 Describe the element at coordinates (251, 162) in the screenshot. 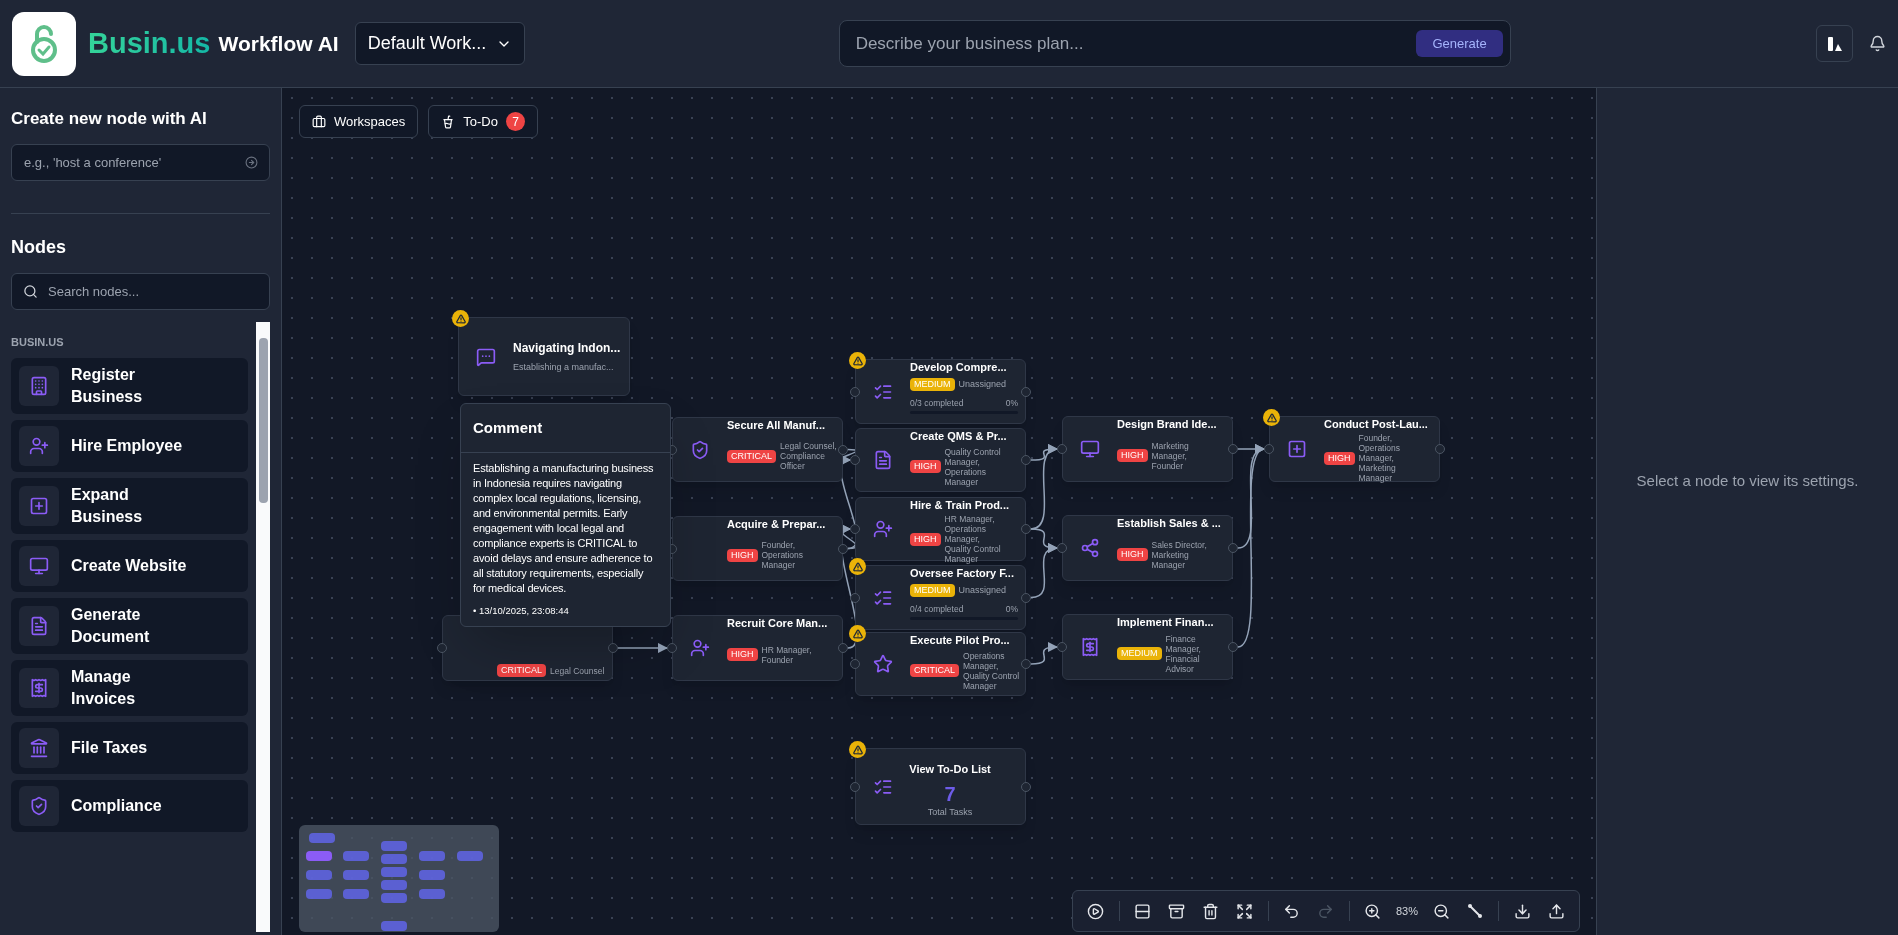

I see `submit-icon` at that location.